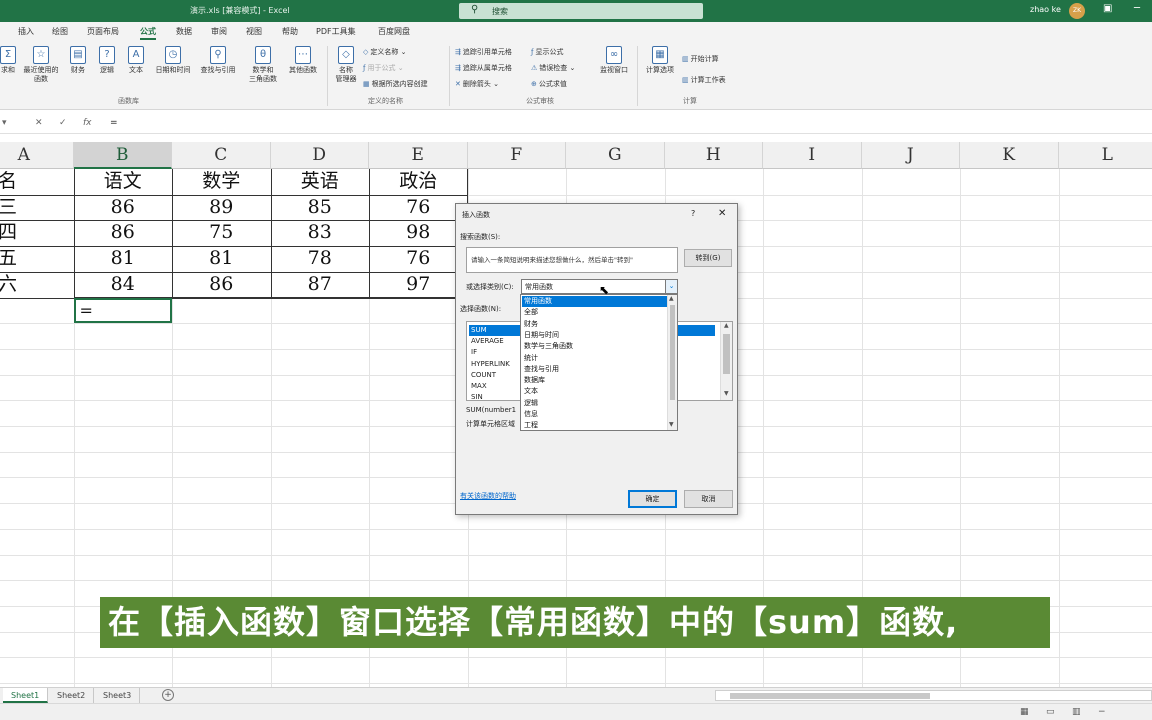 This screenshot has width=1152, height=720. Describe the element at coordinates (26, 31) in the screenshot. I see `tab-insert: 插入` at that location.